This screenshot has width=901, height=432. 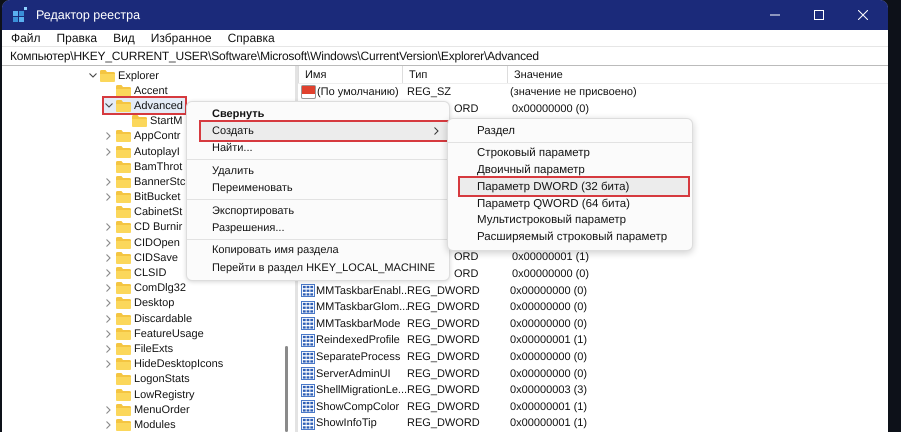 What do you see at coordinates (165, 364) in the screenshot?
I see `tree-item: HideDesktopIcons` at bounding box center [165, 364].